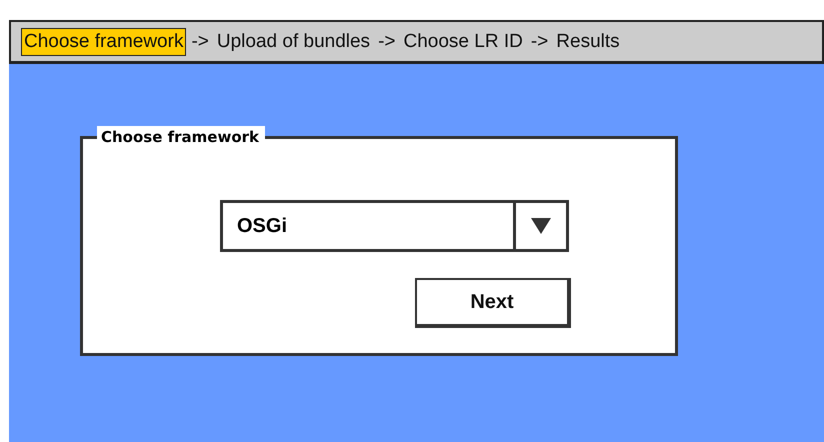  Describe the element at coordinates (541, 226) in the screenshot. I see `dropdown-caret-icon` at that location.